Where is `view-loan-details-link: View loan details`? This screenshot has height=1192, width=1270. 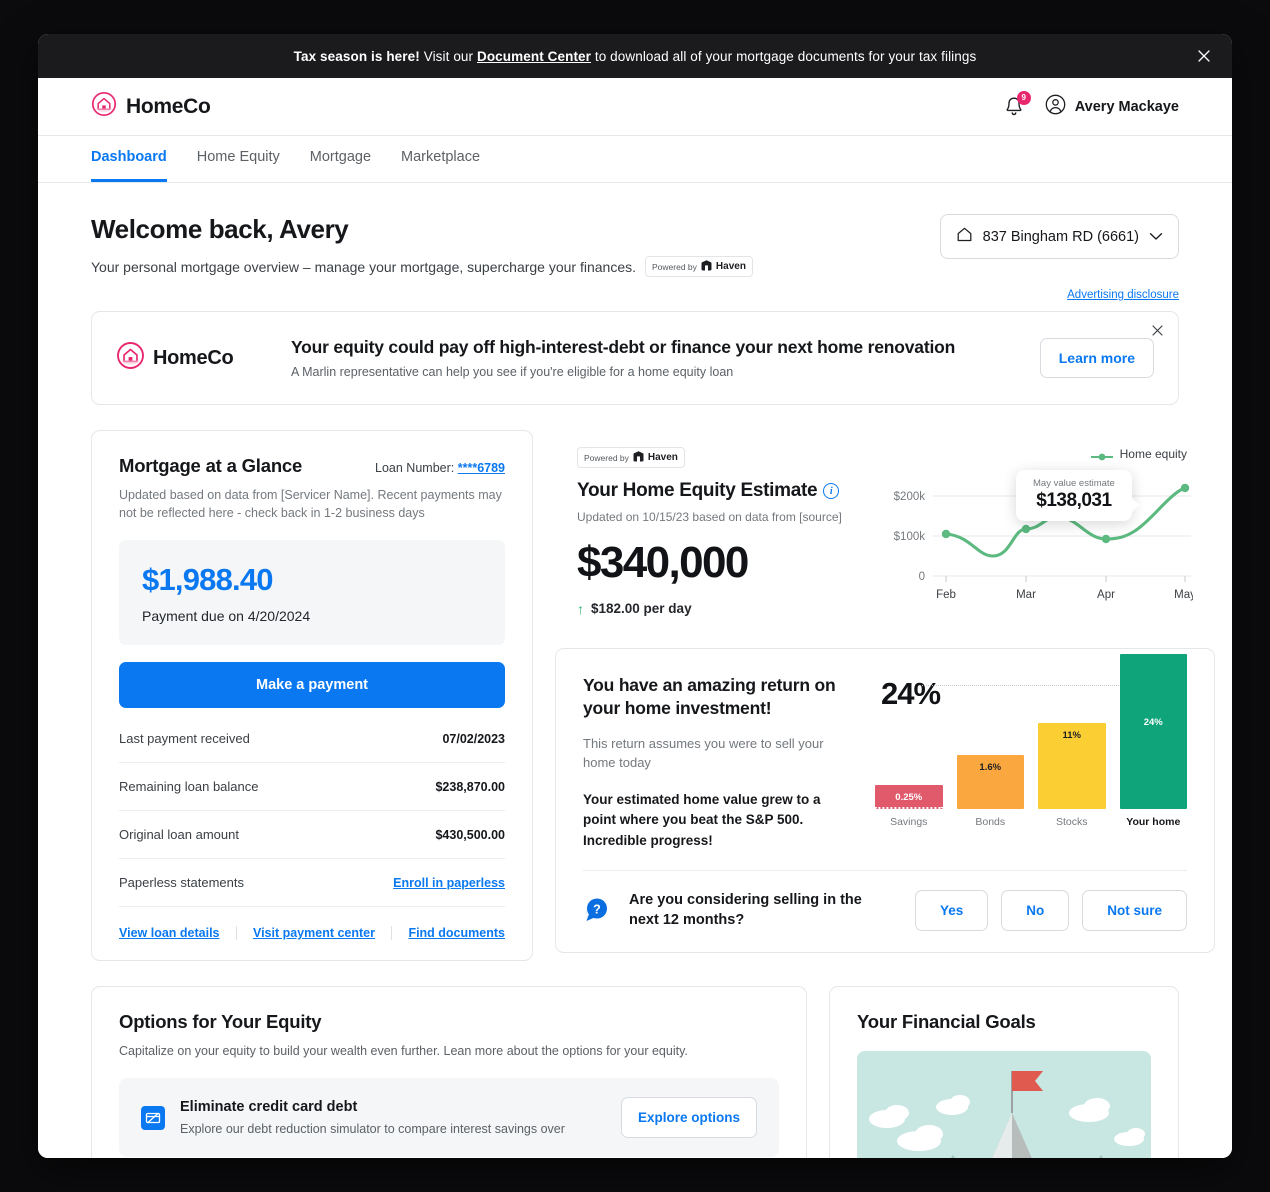
view-loan-details-link: View loan details is located at coordinates (169, 933).